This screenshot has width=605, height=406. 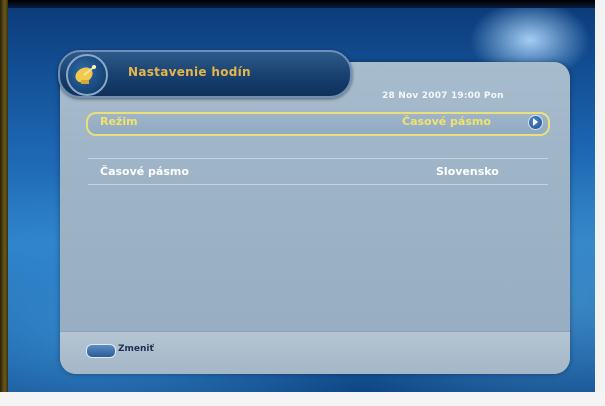 What do you see at coordinates (4, 203) in the screenshot?
I see `screen-left-edge` at bounding box center [4, 203].